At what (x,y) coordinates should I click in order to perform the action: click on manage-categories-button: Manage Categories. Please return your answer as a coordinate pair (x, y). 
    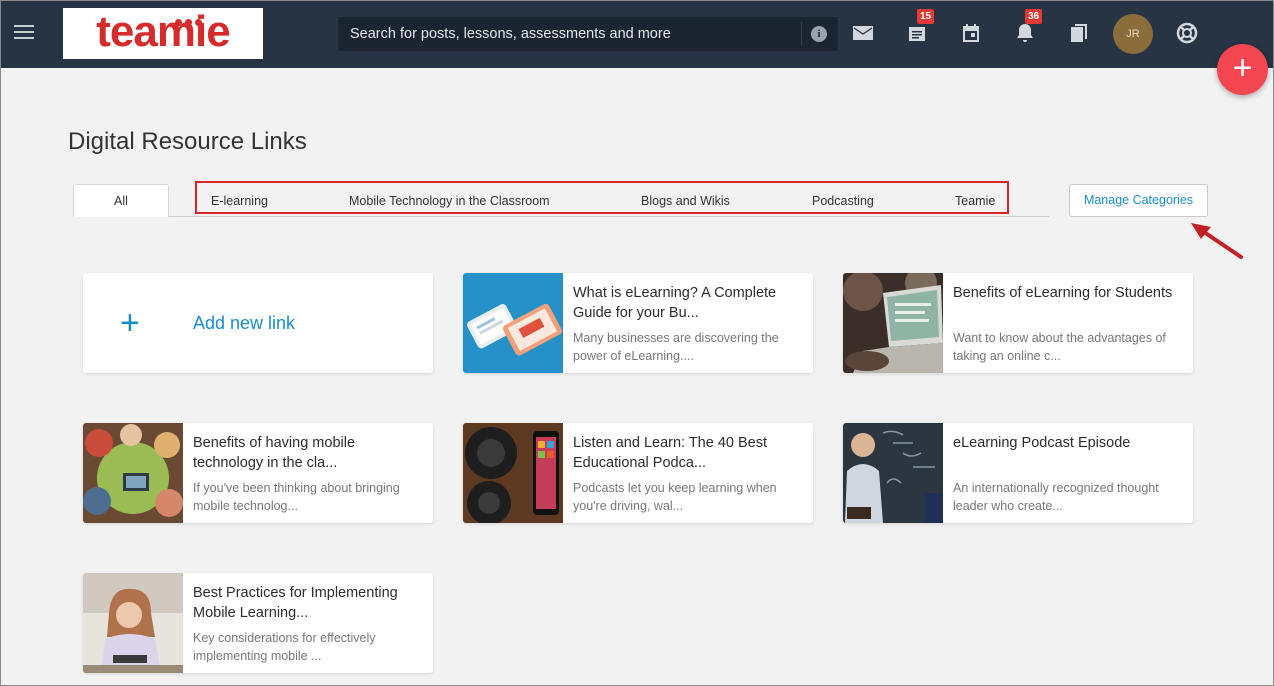
    Looking at the image, I should click on (1138, 200).